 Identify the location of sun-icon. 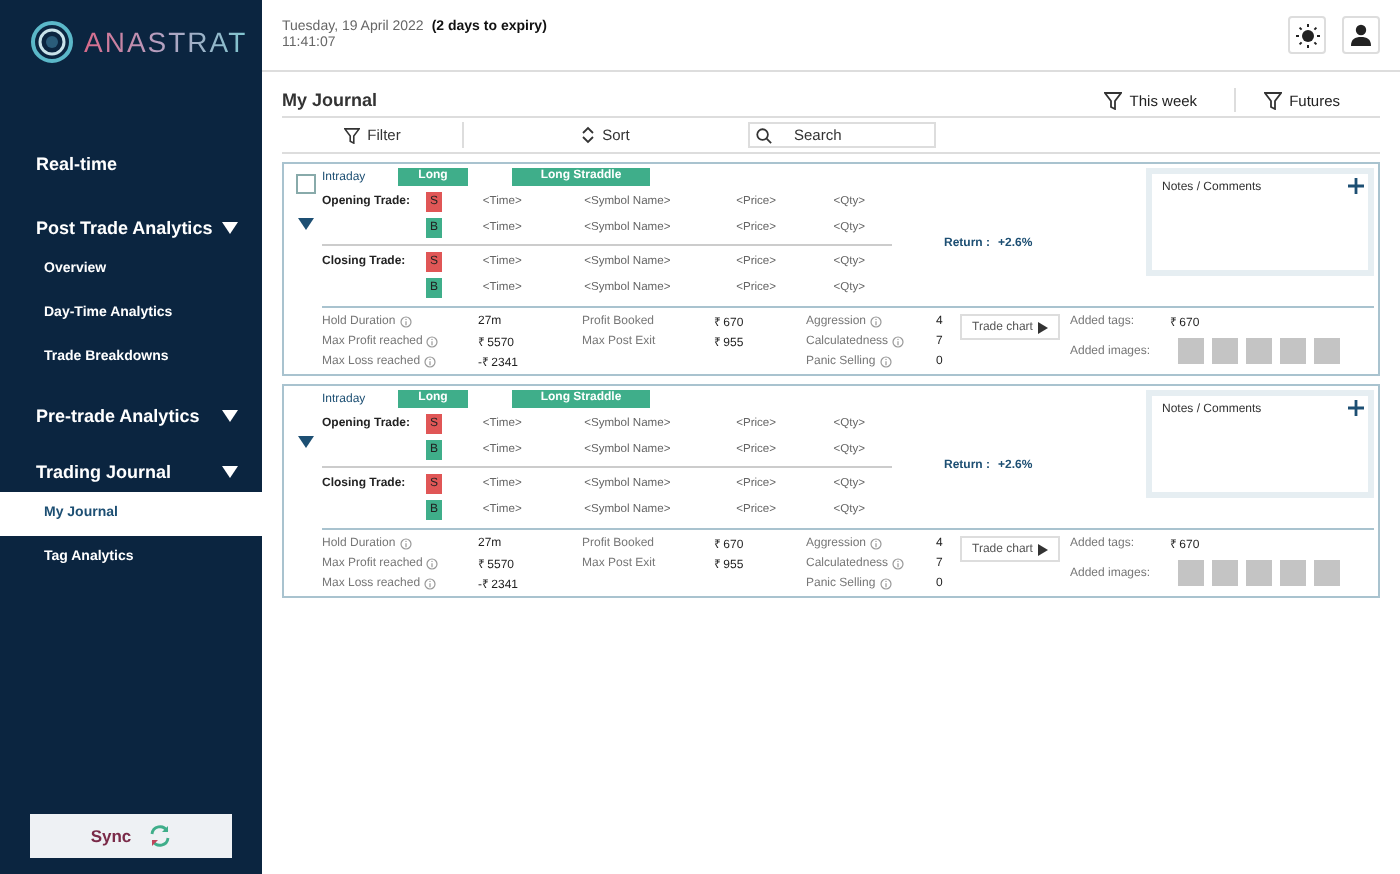
(1307, 35).